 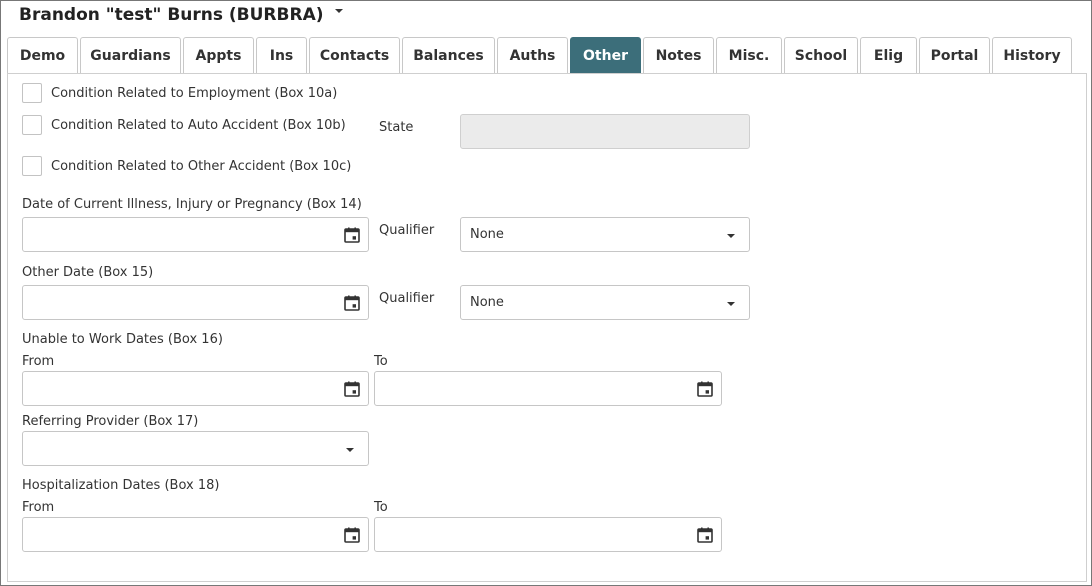 I want to click on tab-history: History, so click(x=1032, y=55).